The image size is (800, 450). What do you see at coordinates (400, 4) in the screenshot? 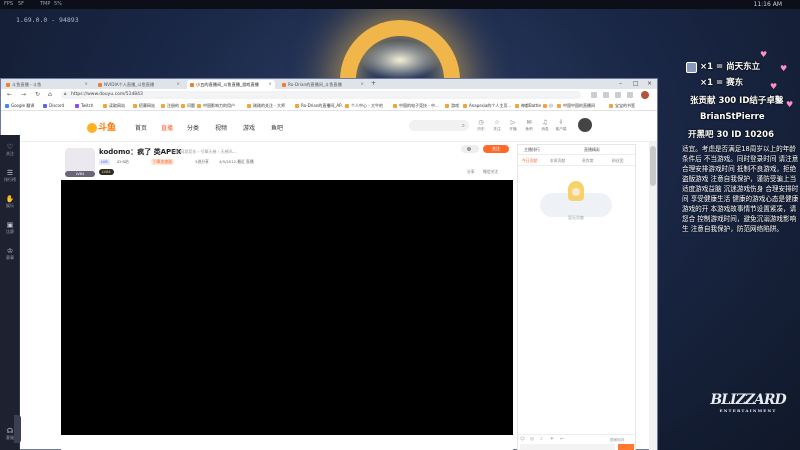
I see `overlay-topbar: FPS 5F TMP 5% 11:16 AM` at bounding box center [400, 4].